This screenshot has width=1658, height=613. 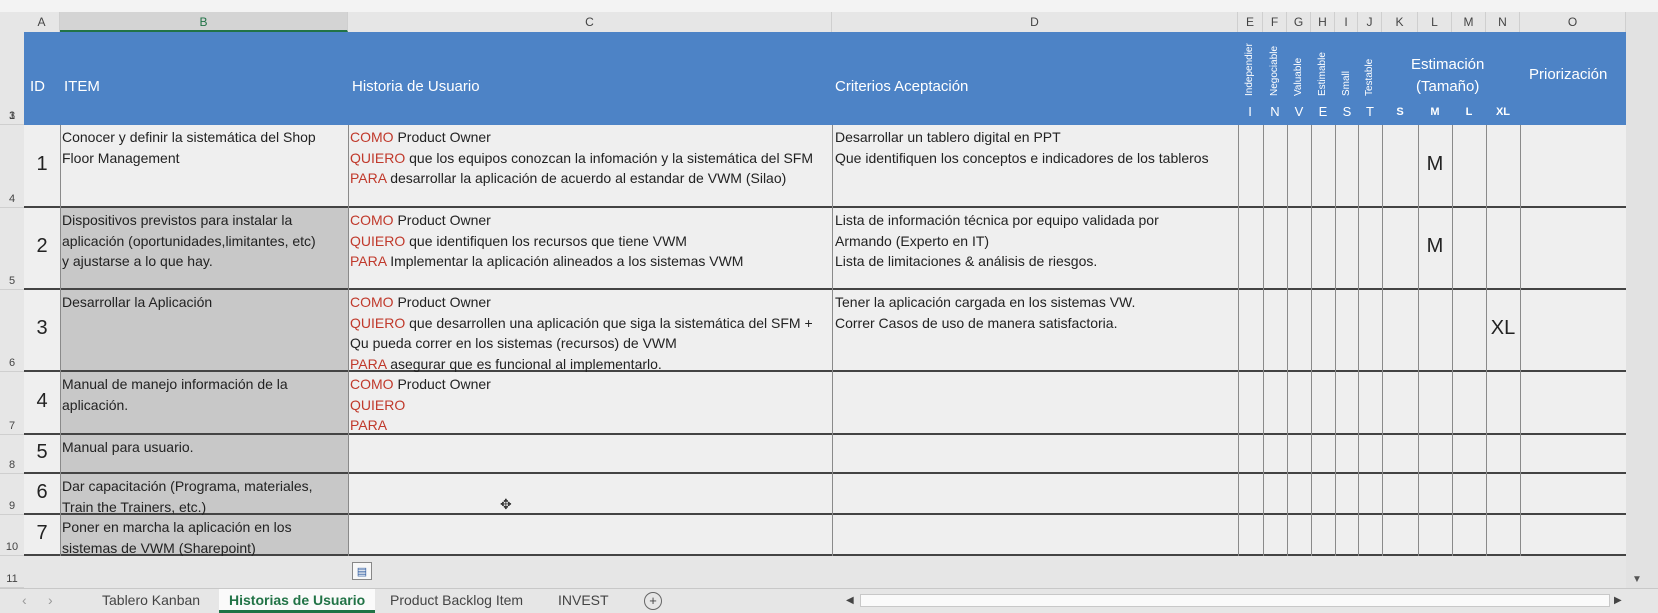 What do you see at coordinates (187, 486) in the screenshot?
I see `item-text: Dar capacitación (Programa, materiales,` at bounding box center [187, 486].